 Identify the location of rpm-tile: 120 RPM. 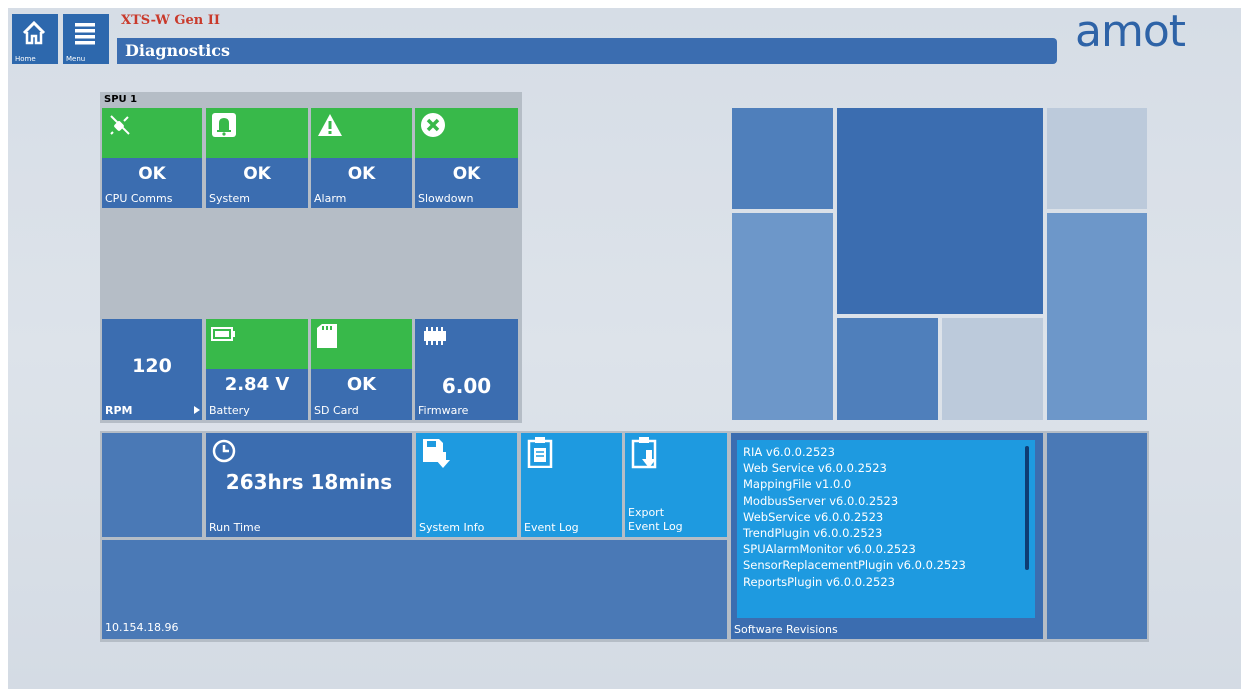
(152, 369).